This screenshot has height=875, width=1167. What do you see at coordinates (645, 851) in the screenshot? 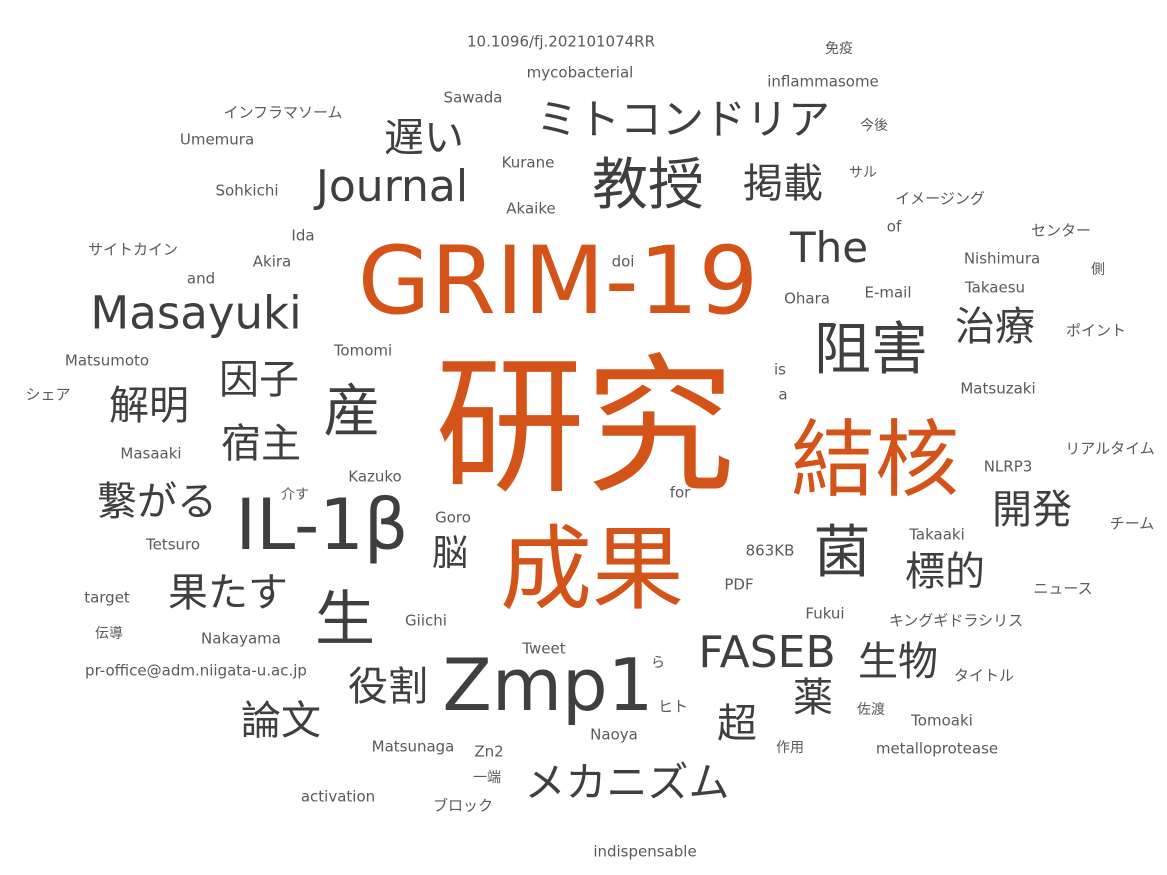
I see `cloud-word: indispensable` at bounding box center [645, 851].